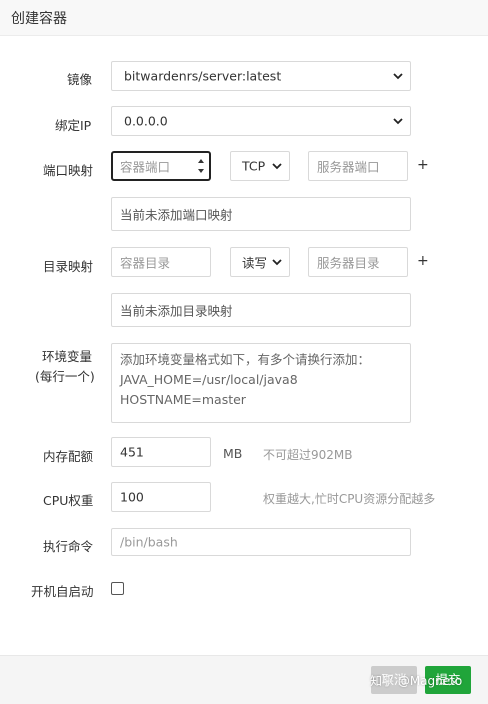 This screenshot has height=704, width=488. I want to click on dir-mapping-empty-text: 当前未添加目录映射, so click(176, 311).